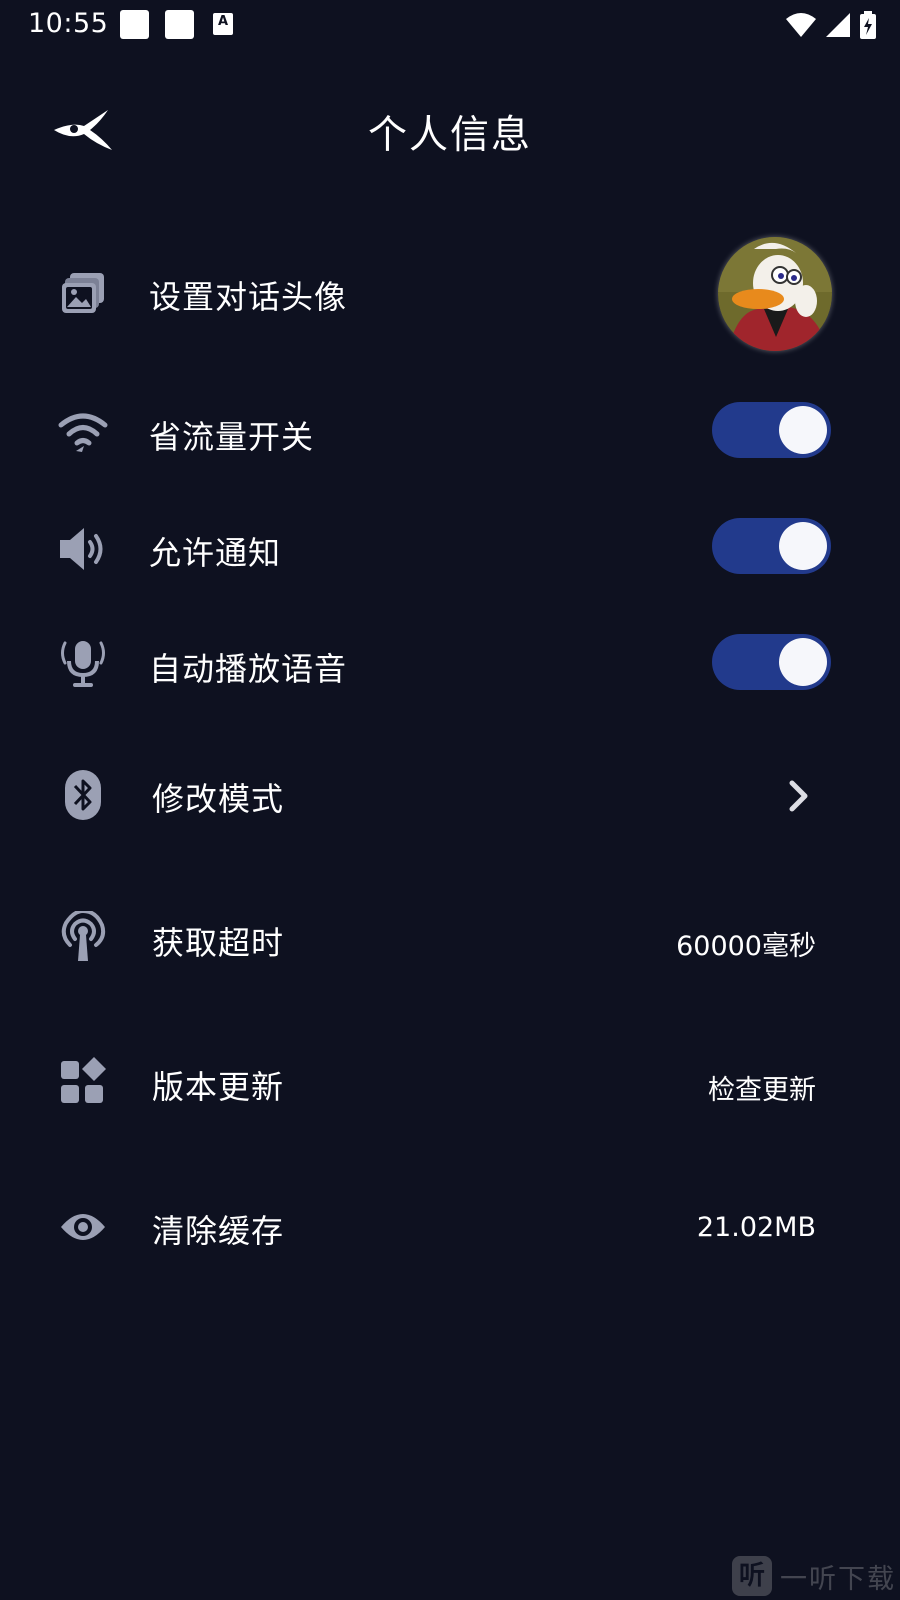  Describe the element at coordinates (83, 663) in the screenshot. I see `microphone-icon` at that location.